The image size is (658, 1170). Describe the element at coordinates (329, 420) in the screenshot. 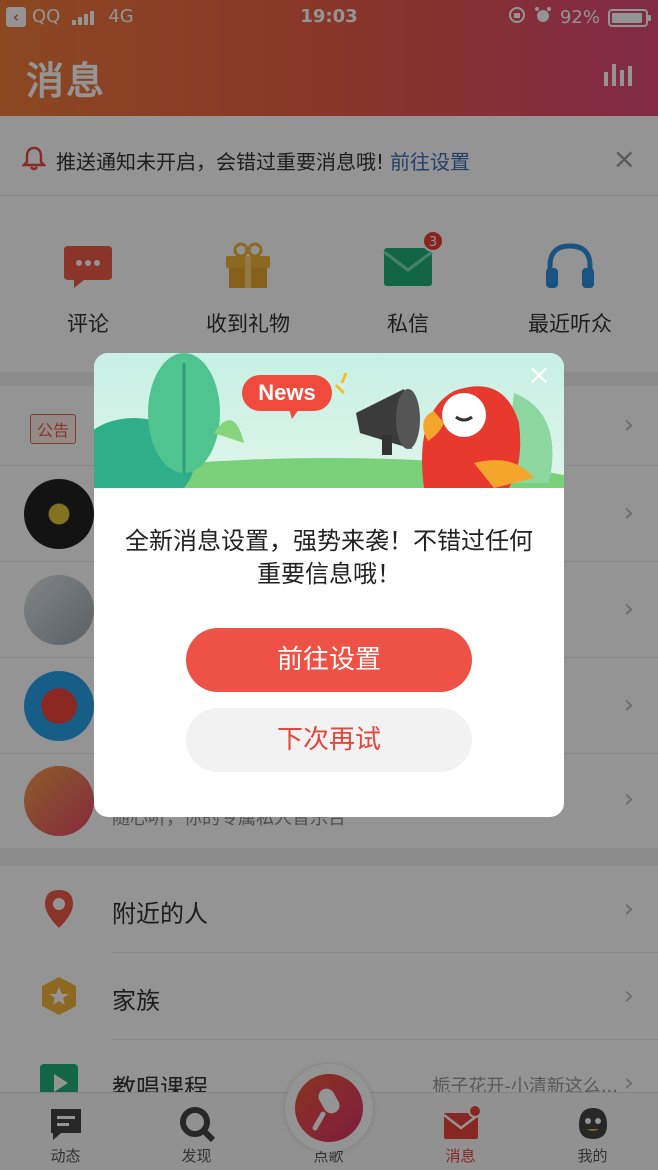

I see `dialog-banner-illustration: News ×` at that location.